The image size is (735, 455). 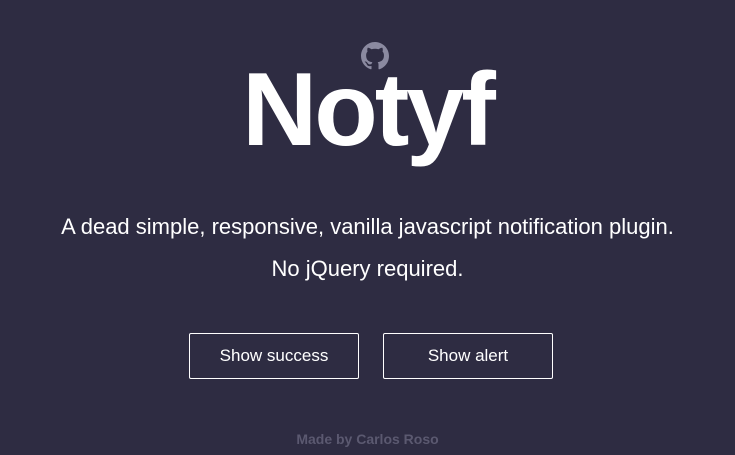 What do you see at coordinates (367, 439) in the screenshot?
I see `footer-credit: Made by Carlos Roso` at bounding box center [367, 439].